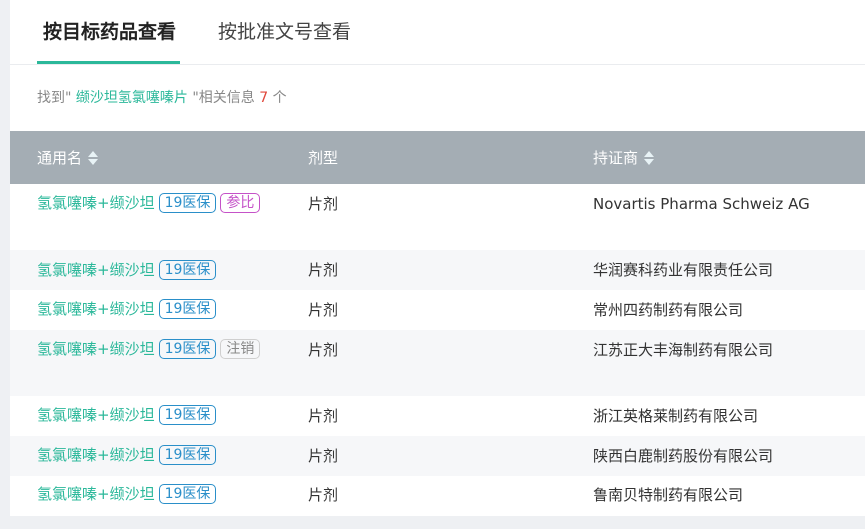 The image size is (865, 529). What do you see at coordinates (676, 416) in the screenshot?
I see `license-holder: 浙江英格莱制药有限公司` at bounding box center [676, 416].